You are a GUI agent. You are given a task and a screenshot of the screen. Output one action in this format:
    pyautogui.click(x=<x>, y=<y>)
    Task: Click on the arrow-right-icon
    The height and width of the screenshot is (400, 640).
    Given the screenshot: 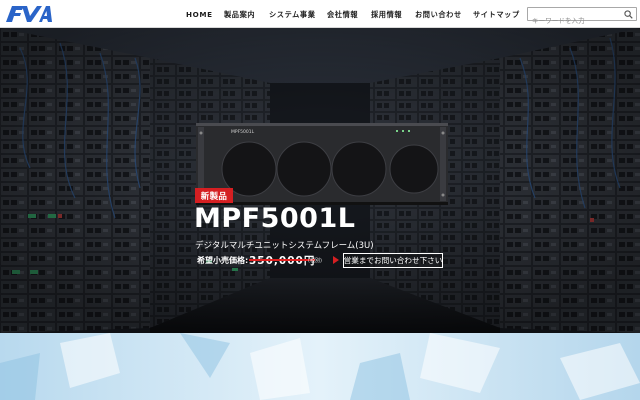 What is the action you would take?
    pyautogui.click(x=336, y=260)
    